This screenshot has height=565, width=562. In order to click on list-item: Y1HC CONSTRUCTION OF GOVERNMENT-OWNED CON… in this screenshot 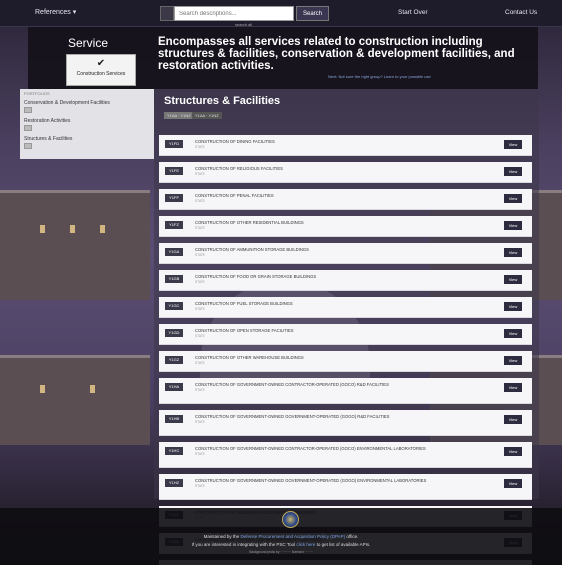, I will do `click(345, 455)`.